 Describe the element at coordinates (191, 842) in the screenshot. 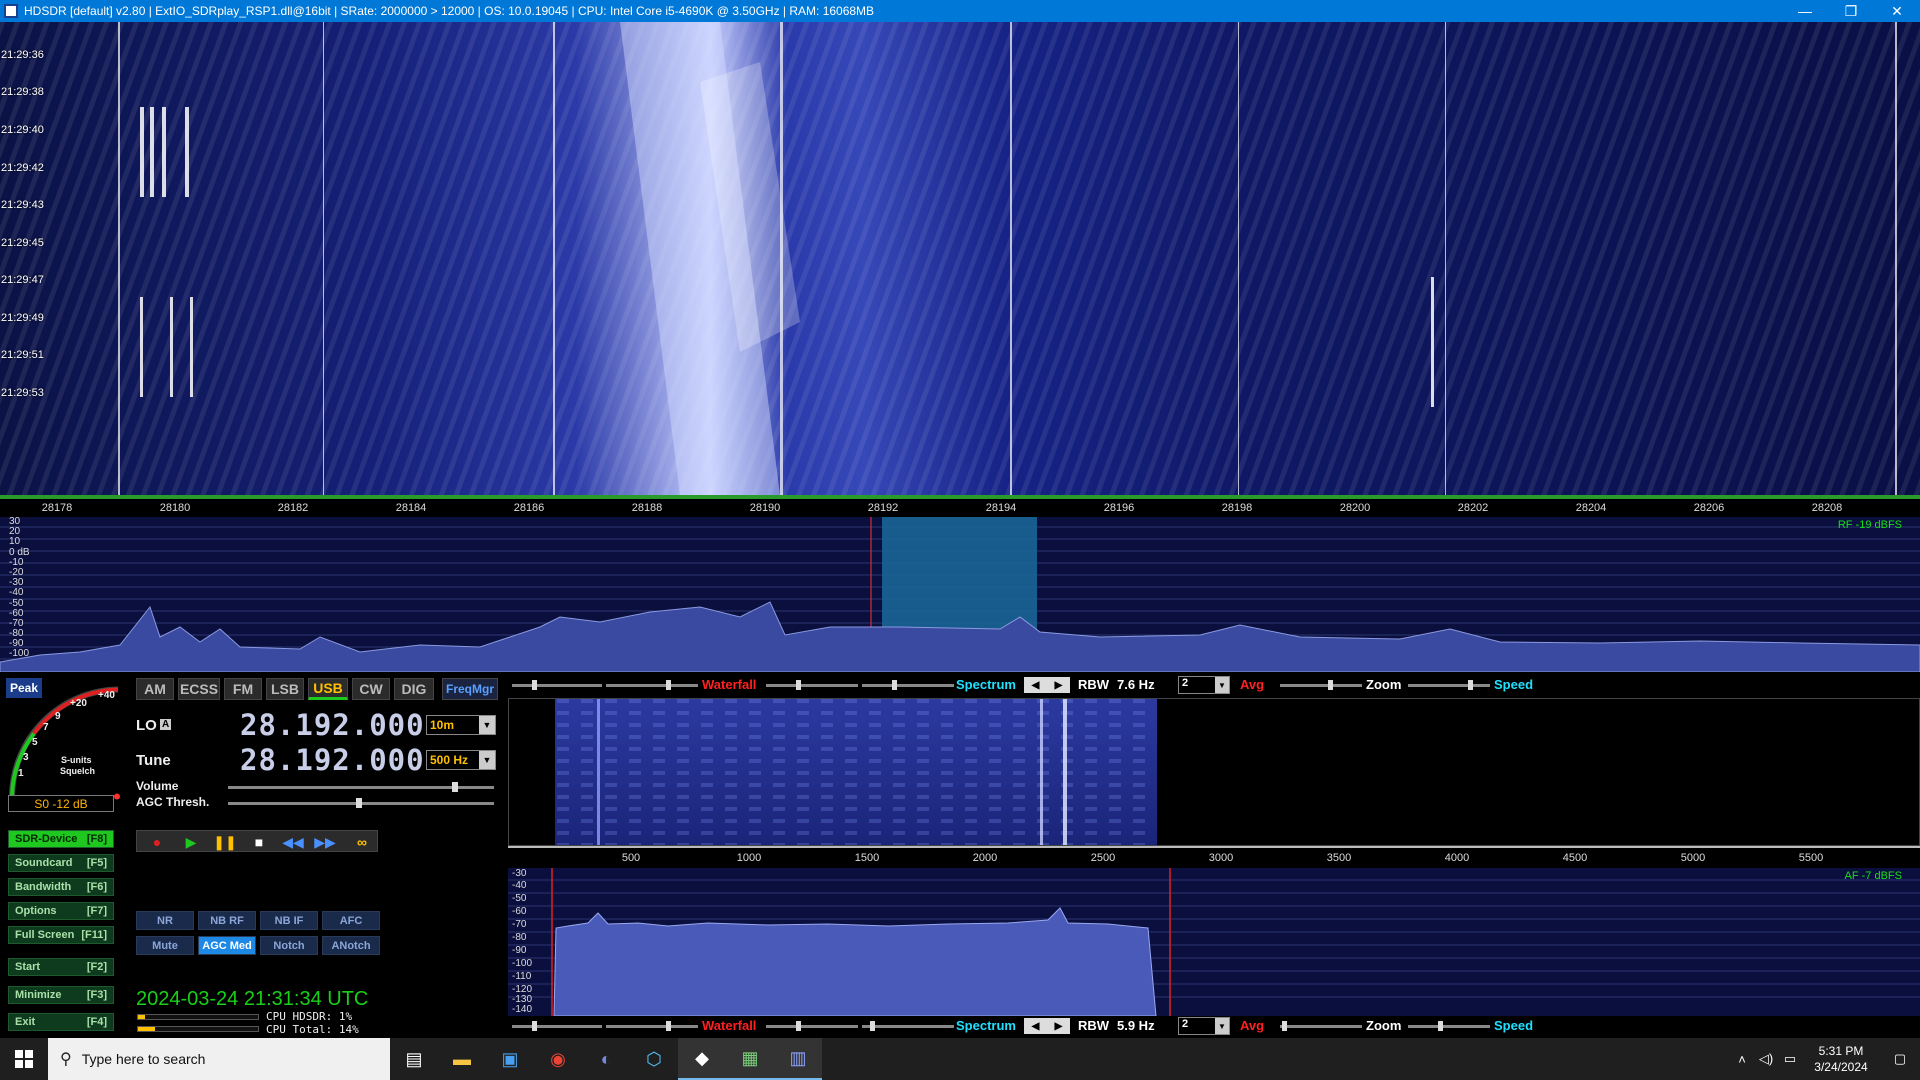

I see `play-icon: ▶` at that location.